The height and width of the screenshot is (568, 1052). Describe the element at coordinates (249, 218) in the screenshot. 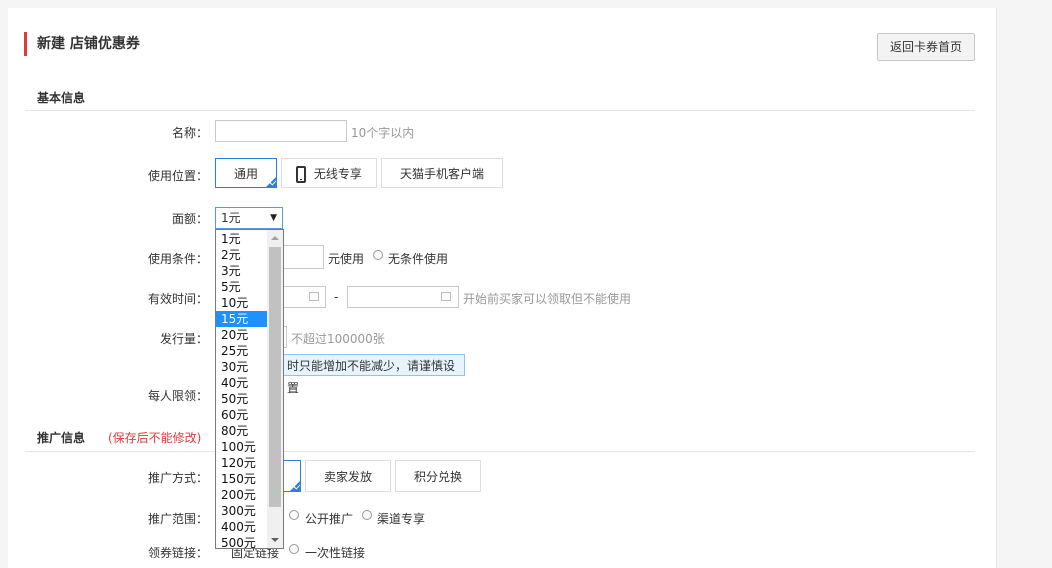

I see `amount-select: 1元 ▼` at that location.